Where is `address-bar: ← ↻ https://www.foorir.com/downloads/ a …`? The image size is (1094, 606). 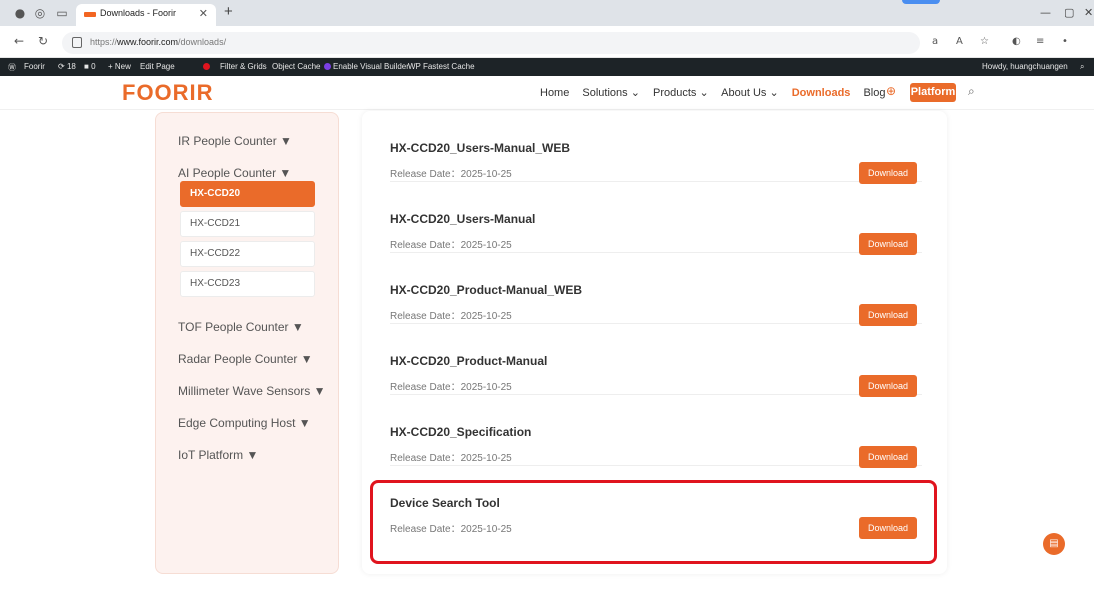
address-bar: ← ↻ https://www.foorir.com/downloads/ a … is located at coordinates (547, 42).